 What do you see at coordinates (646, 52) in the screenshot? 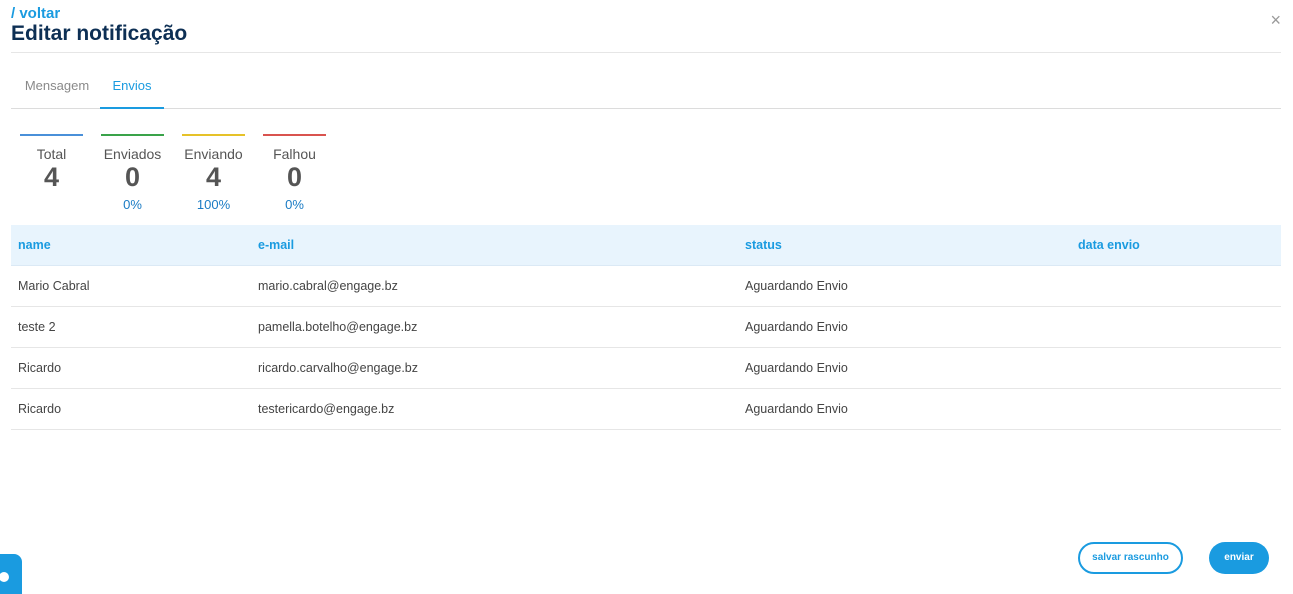
I see `header-divider` at bounding box center [646, 52].